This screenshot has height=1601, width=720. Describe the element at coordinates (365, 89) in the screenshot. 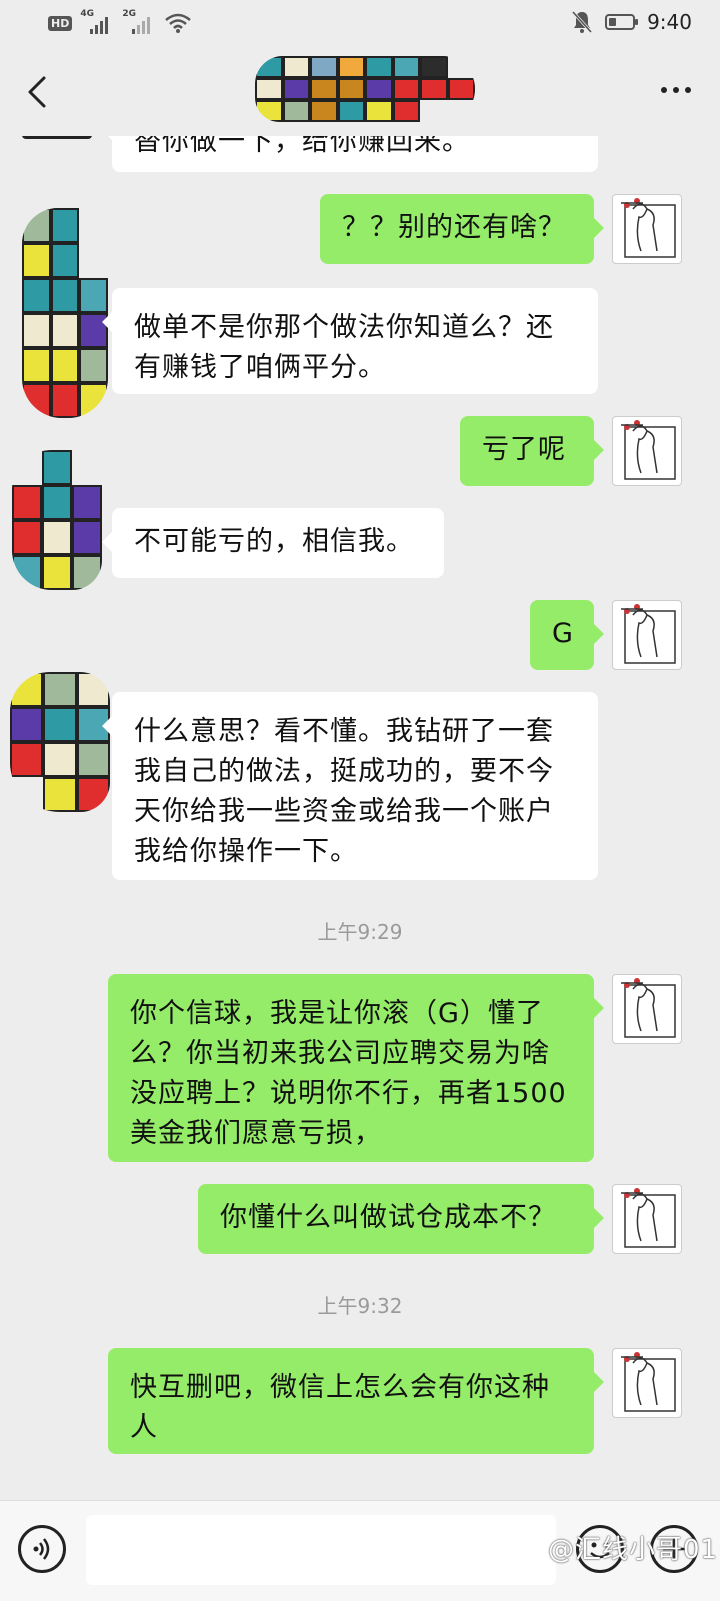

I see `redacted-contact-name` at that location.